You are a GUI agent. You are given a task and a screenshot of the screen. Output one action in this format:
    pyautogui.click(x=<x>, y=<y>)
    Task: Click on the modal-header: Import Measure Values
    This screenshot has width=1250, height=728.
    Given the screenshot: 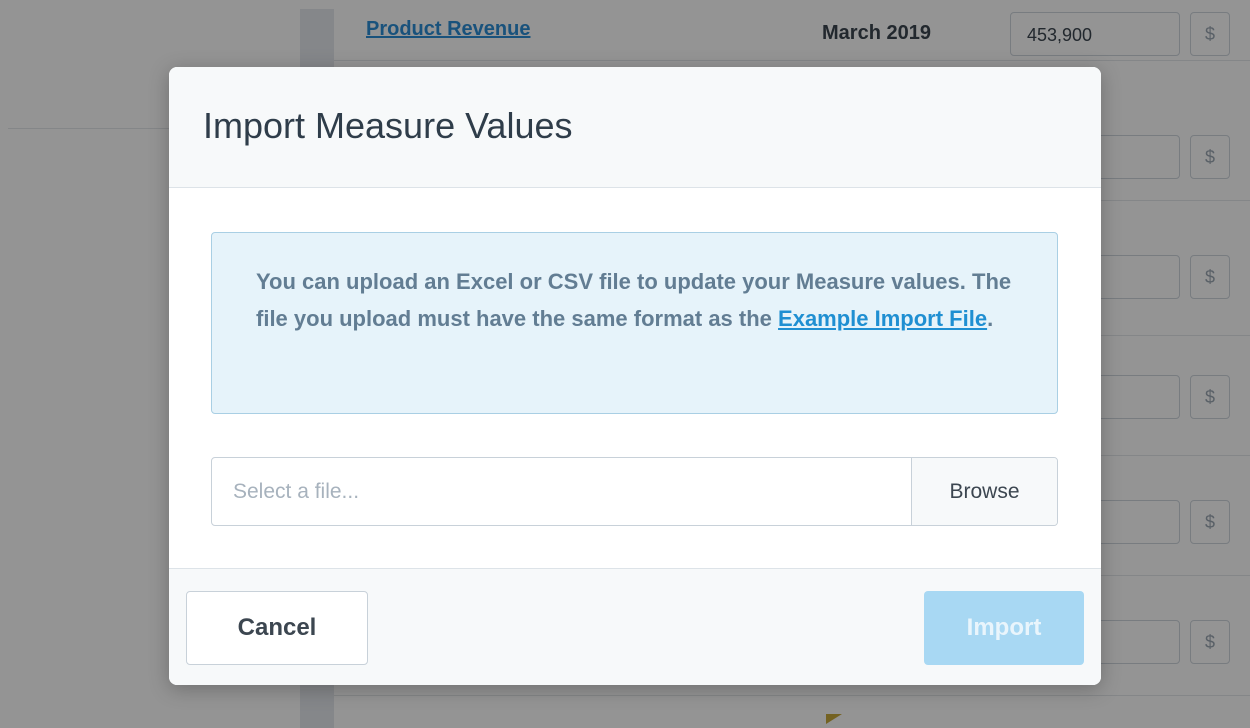 What is the action you would take?
    pyautogui.click(x=635, y=127)
    